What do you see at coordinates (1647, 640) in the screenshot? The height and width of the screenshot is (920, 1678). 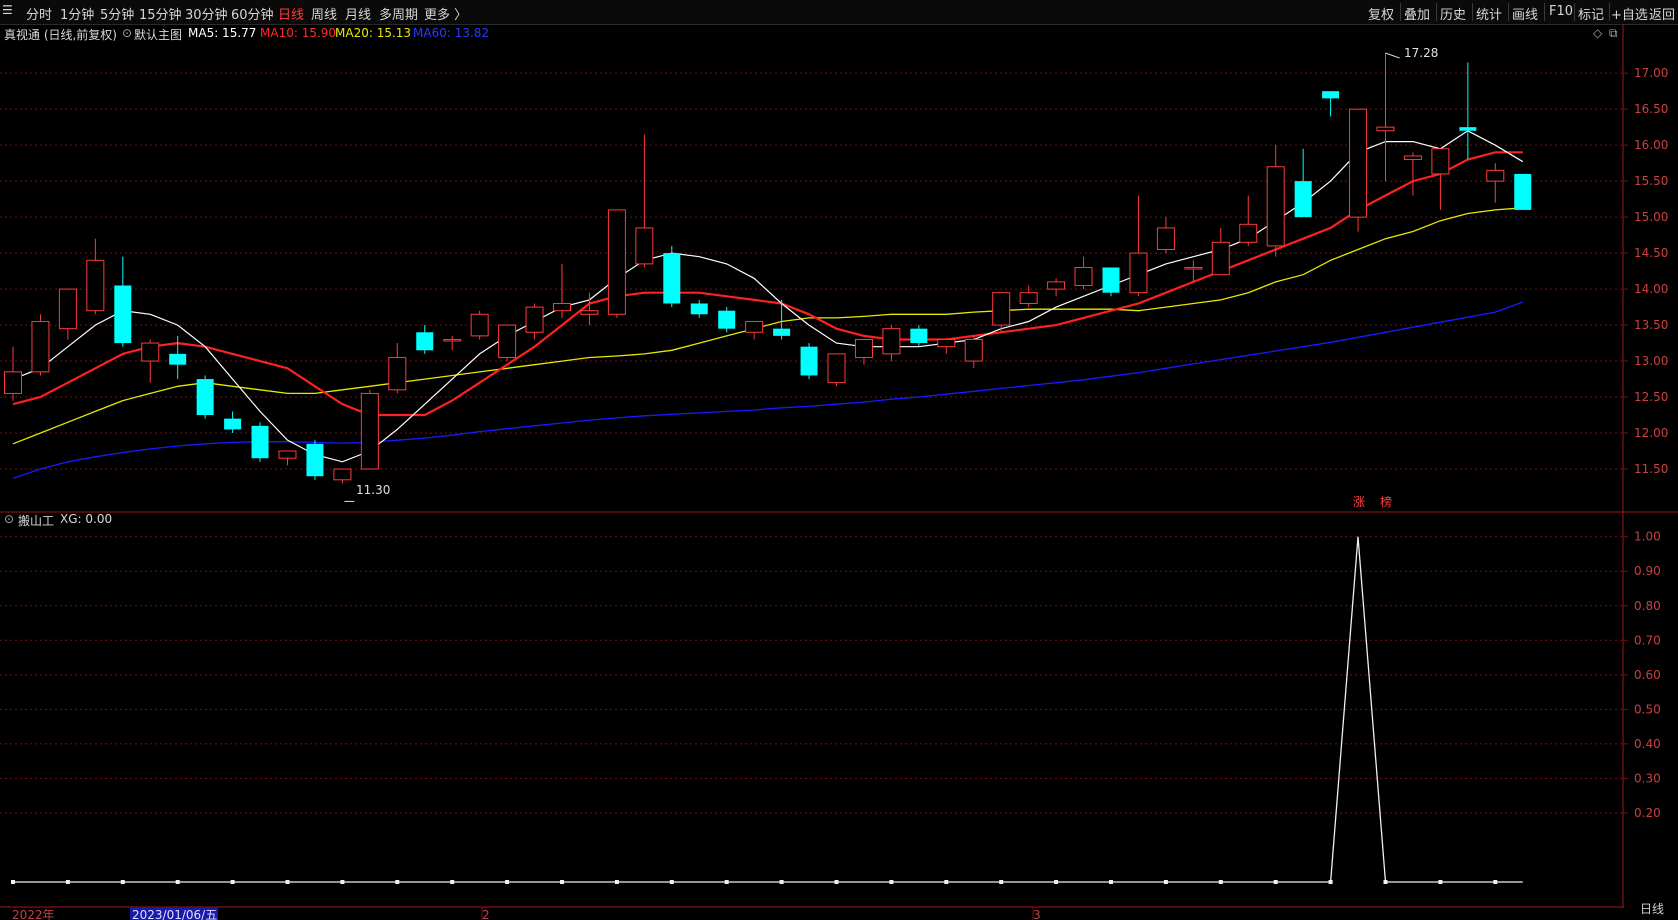 I see `indicator-tick-label: 0.70` at bounding box center [1647, 640].